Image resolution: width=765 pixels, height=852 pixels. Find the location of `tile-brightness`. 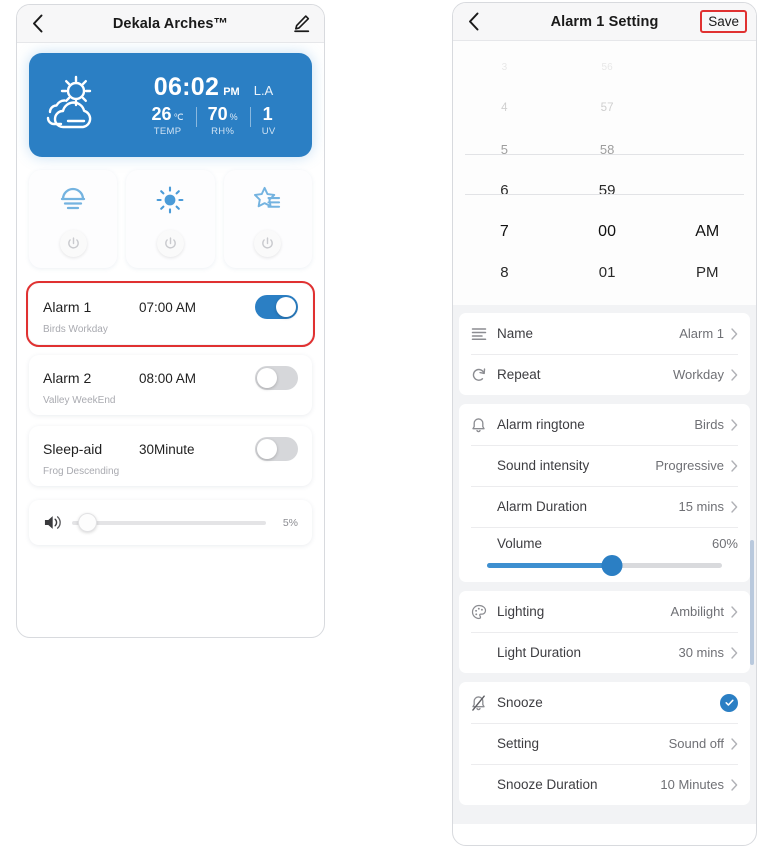

tile-brightness is located at coordinates (170, 219).